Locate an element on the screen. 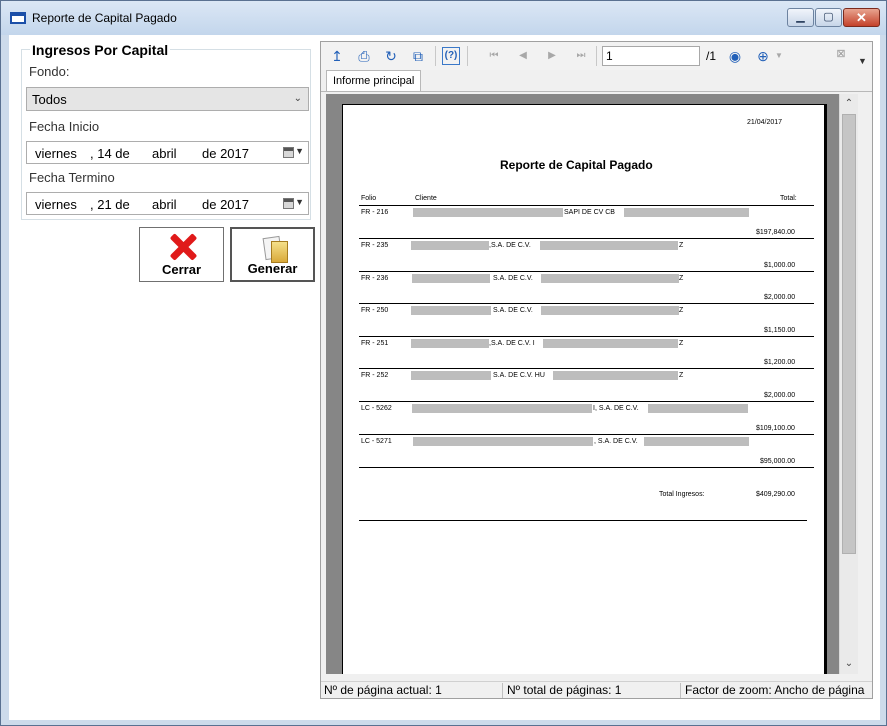 The width and height of the screenshot is (887, 726). fondo-label: Fondo: is located at coordinates (49, 71).